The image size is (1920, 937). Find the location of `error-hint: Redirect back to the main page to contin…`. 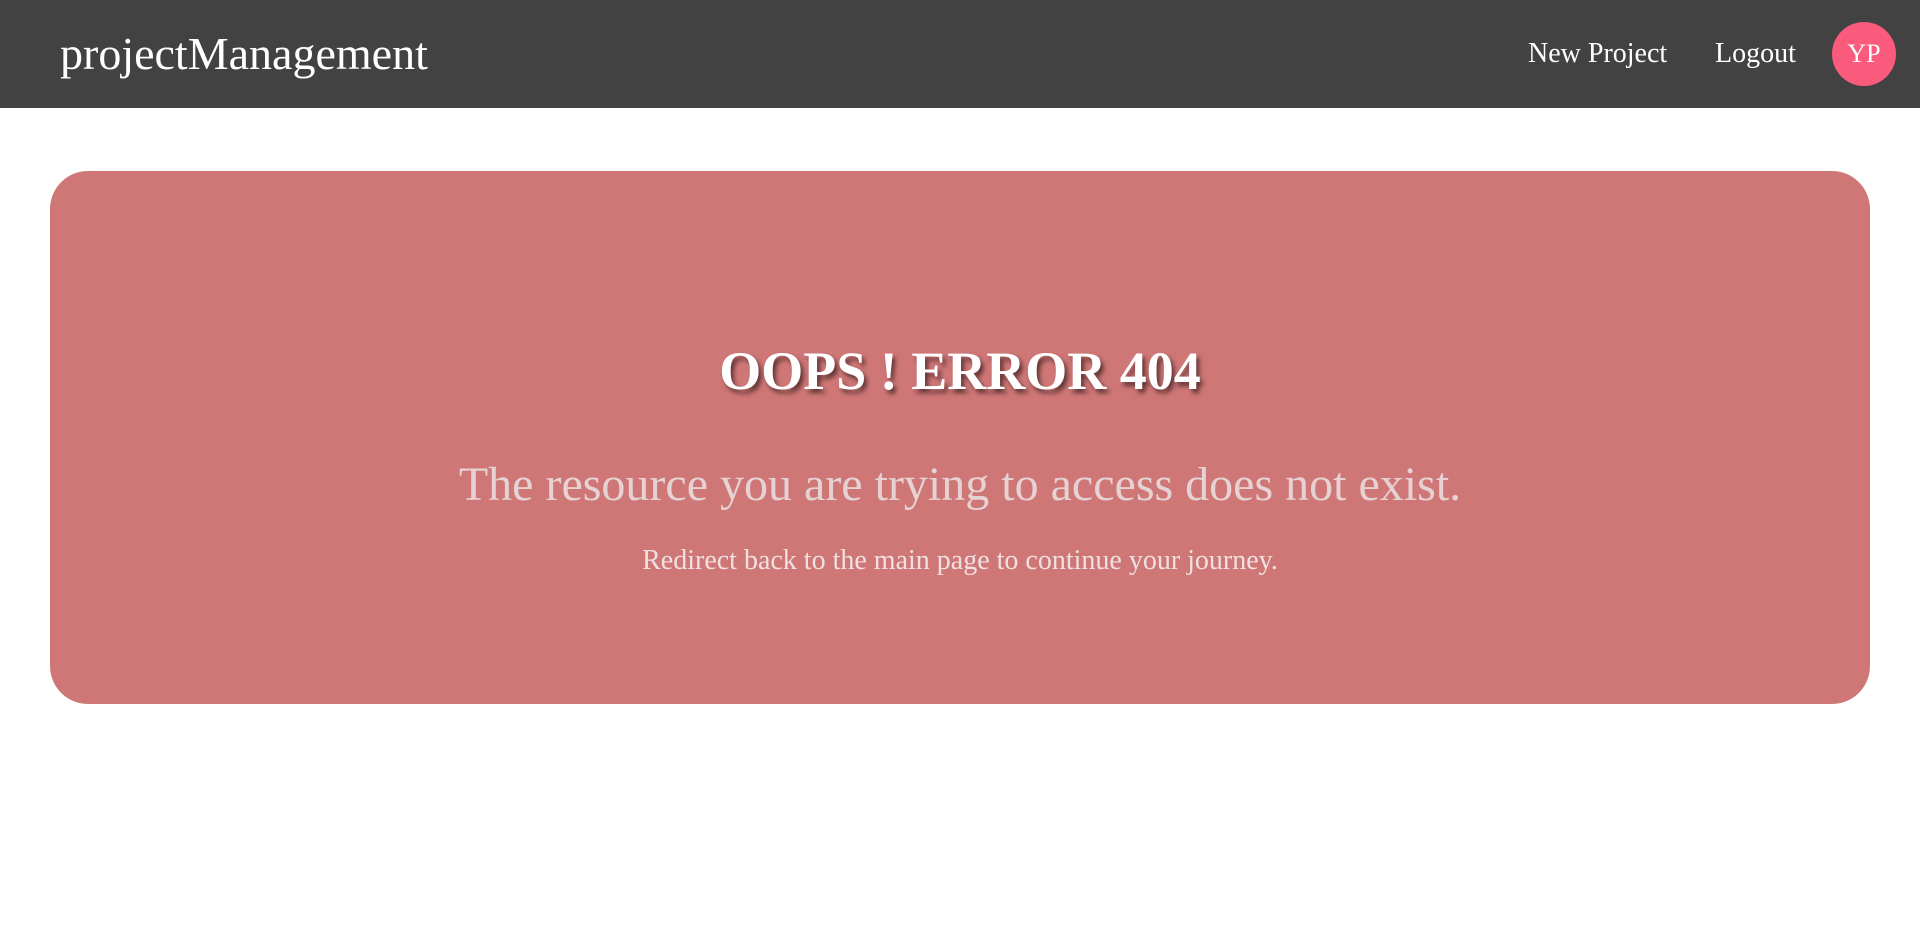

error-hint: Redirect back to the main page to contin… is located at coordinates (960, 560).